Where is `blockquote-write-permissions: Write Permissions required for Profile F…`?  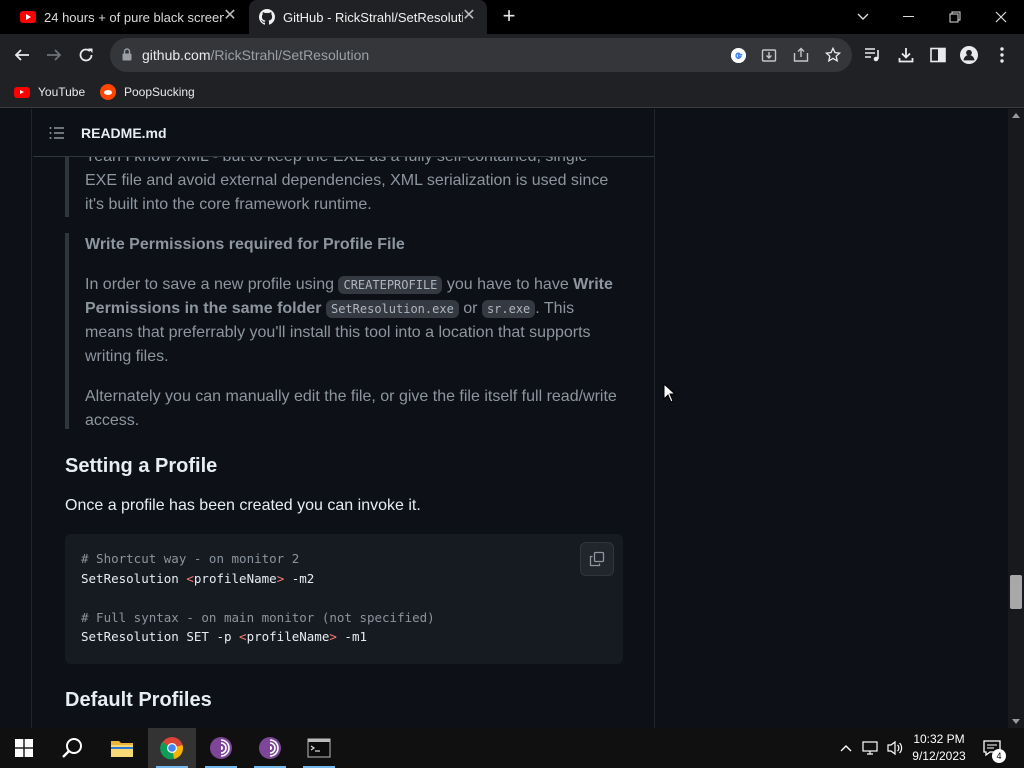
blockquote-write-permissions: Write Permissions required for Profile F… is located at coordinates (344, 331).